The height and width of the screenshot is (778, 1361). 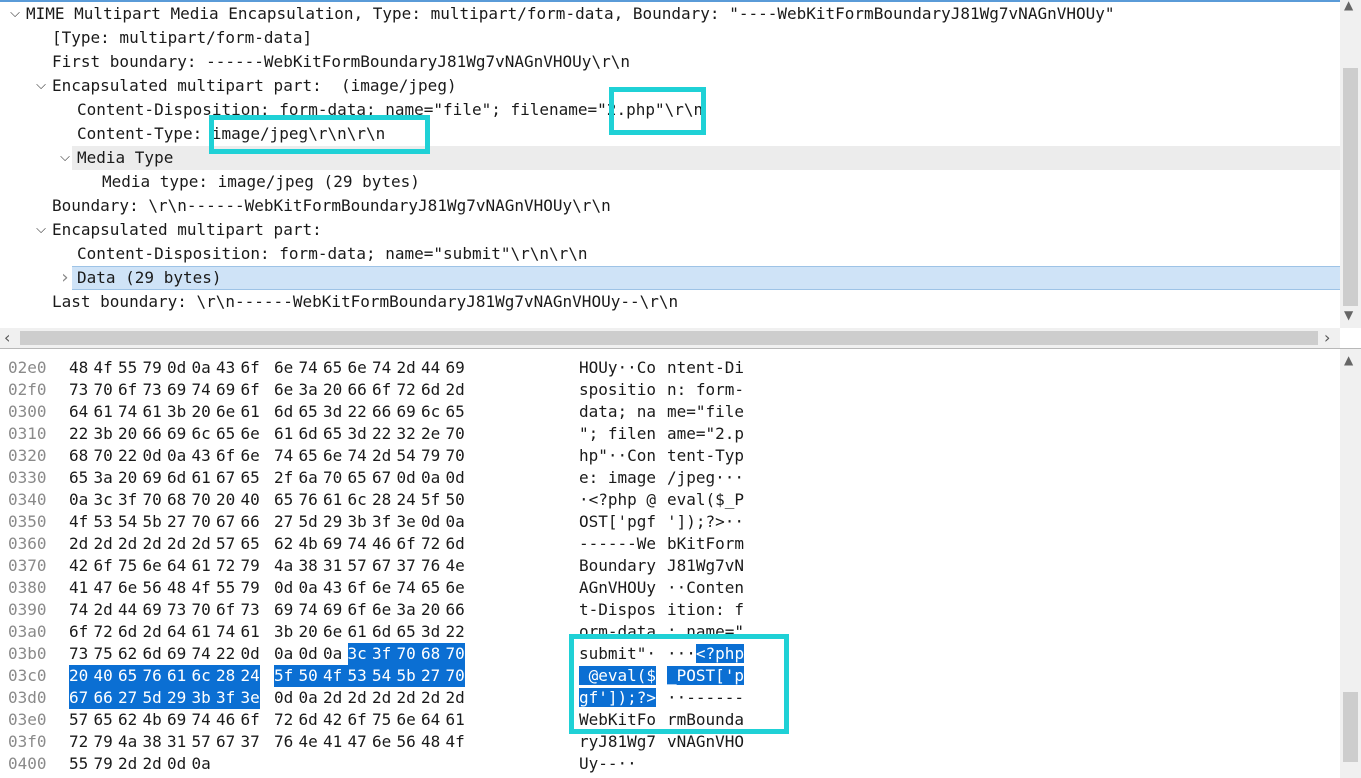 What do you see at coordinates (225, 566) in the screenshot?
I see `hex-byte: 72` at bounding box center [225, 566].